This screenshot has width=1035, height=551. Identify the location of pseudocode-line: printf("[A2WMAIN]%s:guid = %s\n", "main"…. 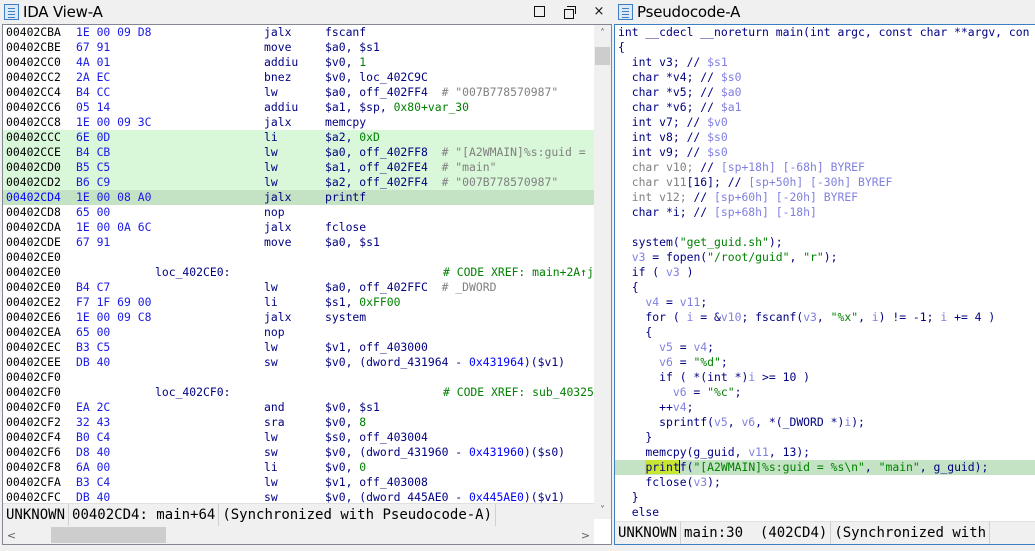
(825, 467).